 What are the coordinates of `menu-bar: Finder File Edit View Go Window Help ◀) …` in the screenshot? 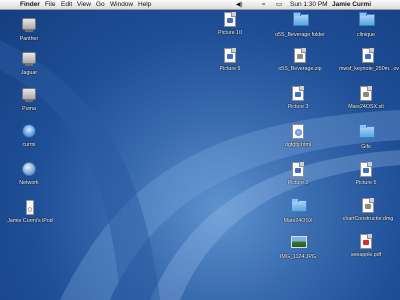 It's located at (200, 5).